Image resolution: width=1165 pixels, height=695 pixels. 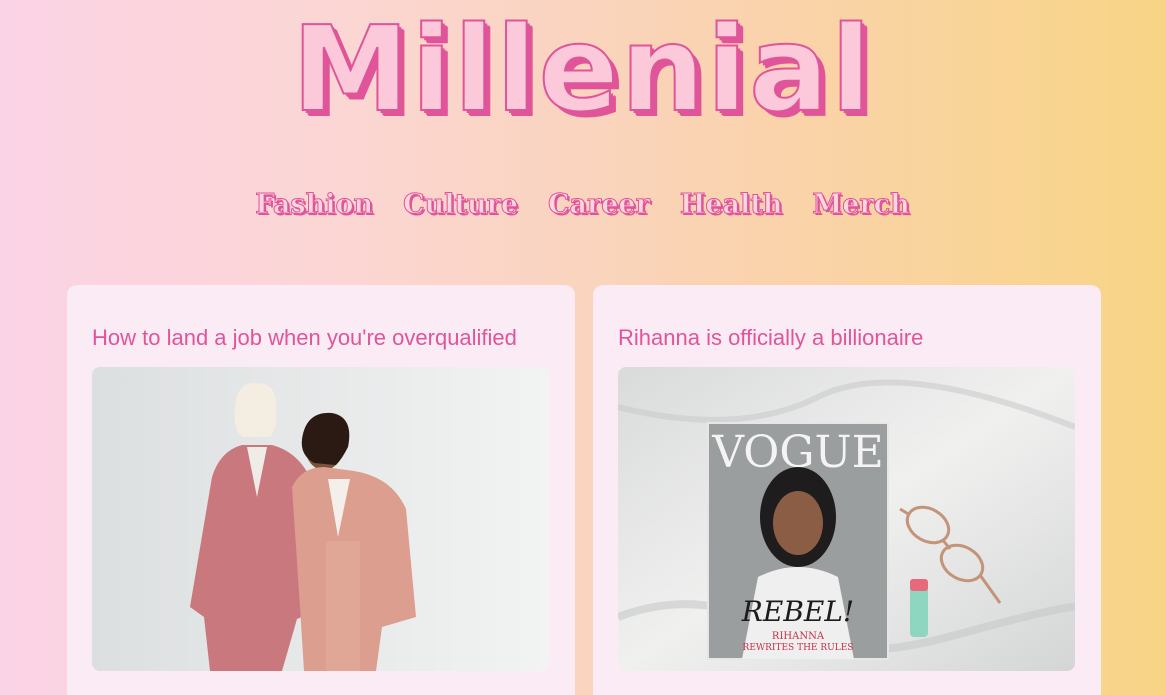 What do you see at coordinates (797, 611) in the screenshot?
I see `magazine-headline: REBEL!` at bounding box center [797, 611].